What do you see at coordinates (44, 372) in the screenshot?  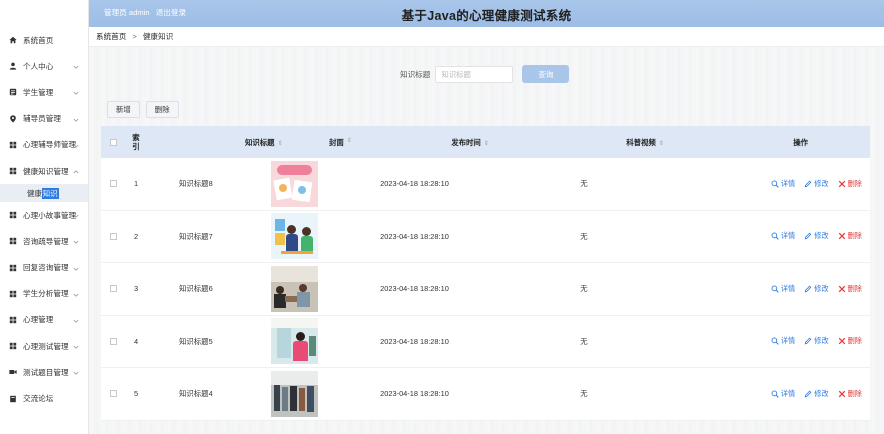 I see `sidebar-item: 测试题目管理` at bounding box center [44, 372].